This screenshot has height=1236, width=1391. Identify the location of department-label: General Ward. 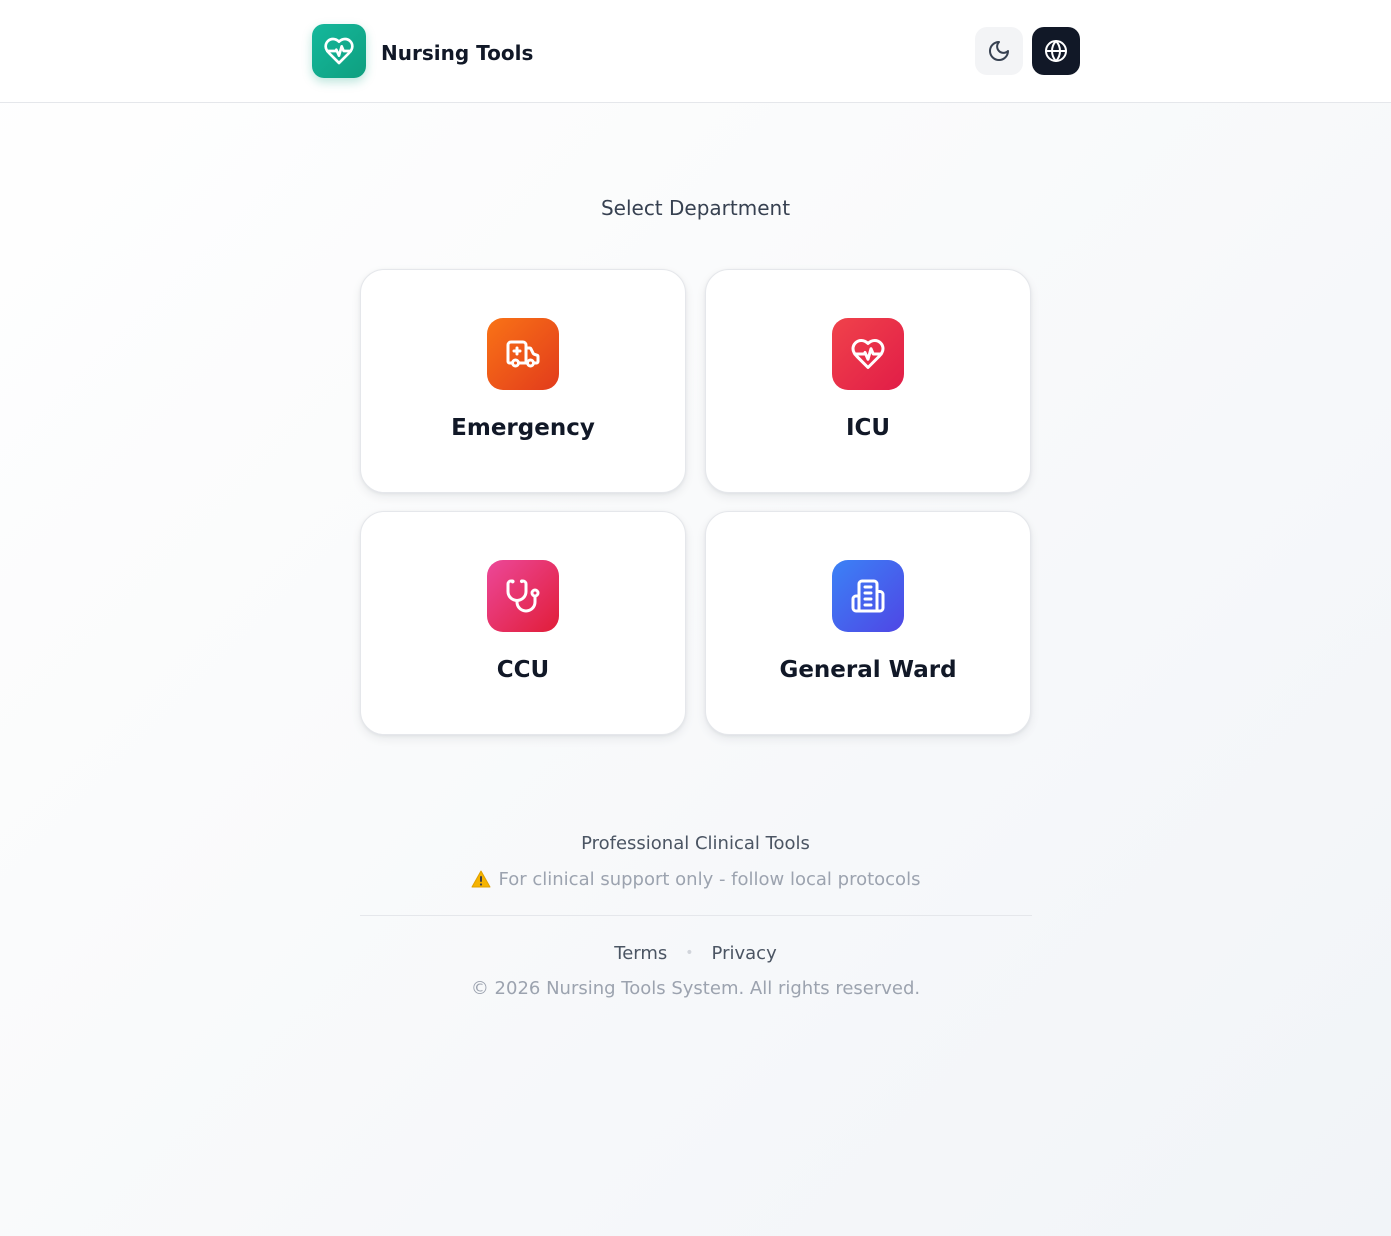
(868, 670).